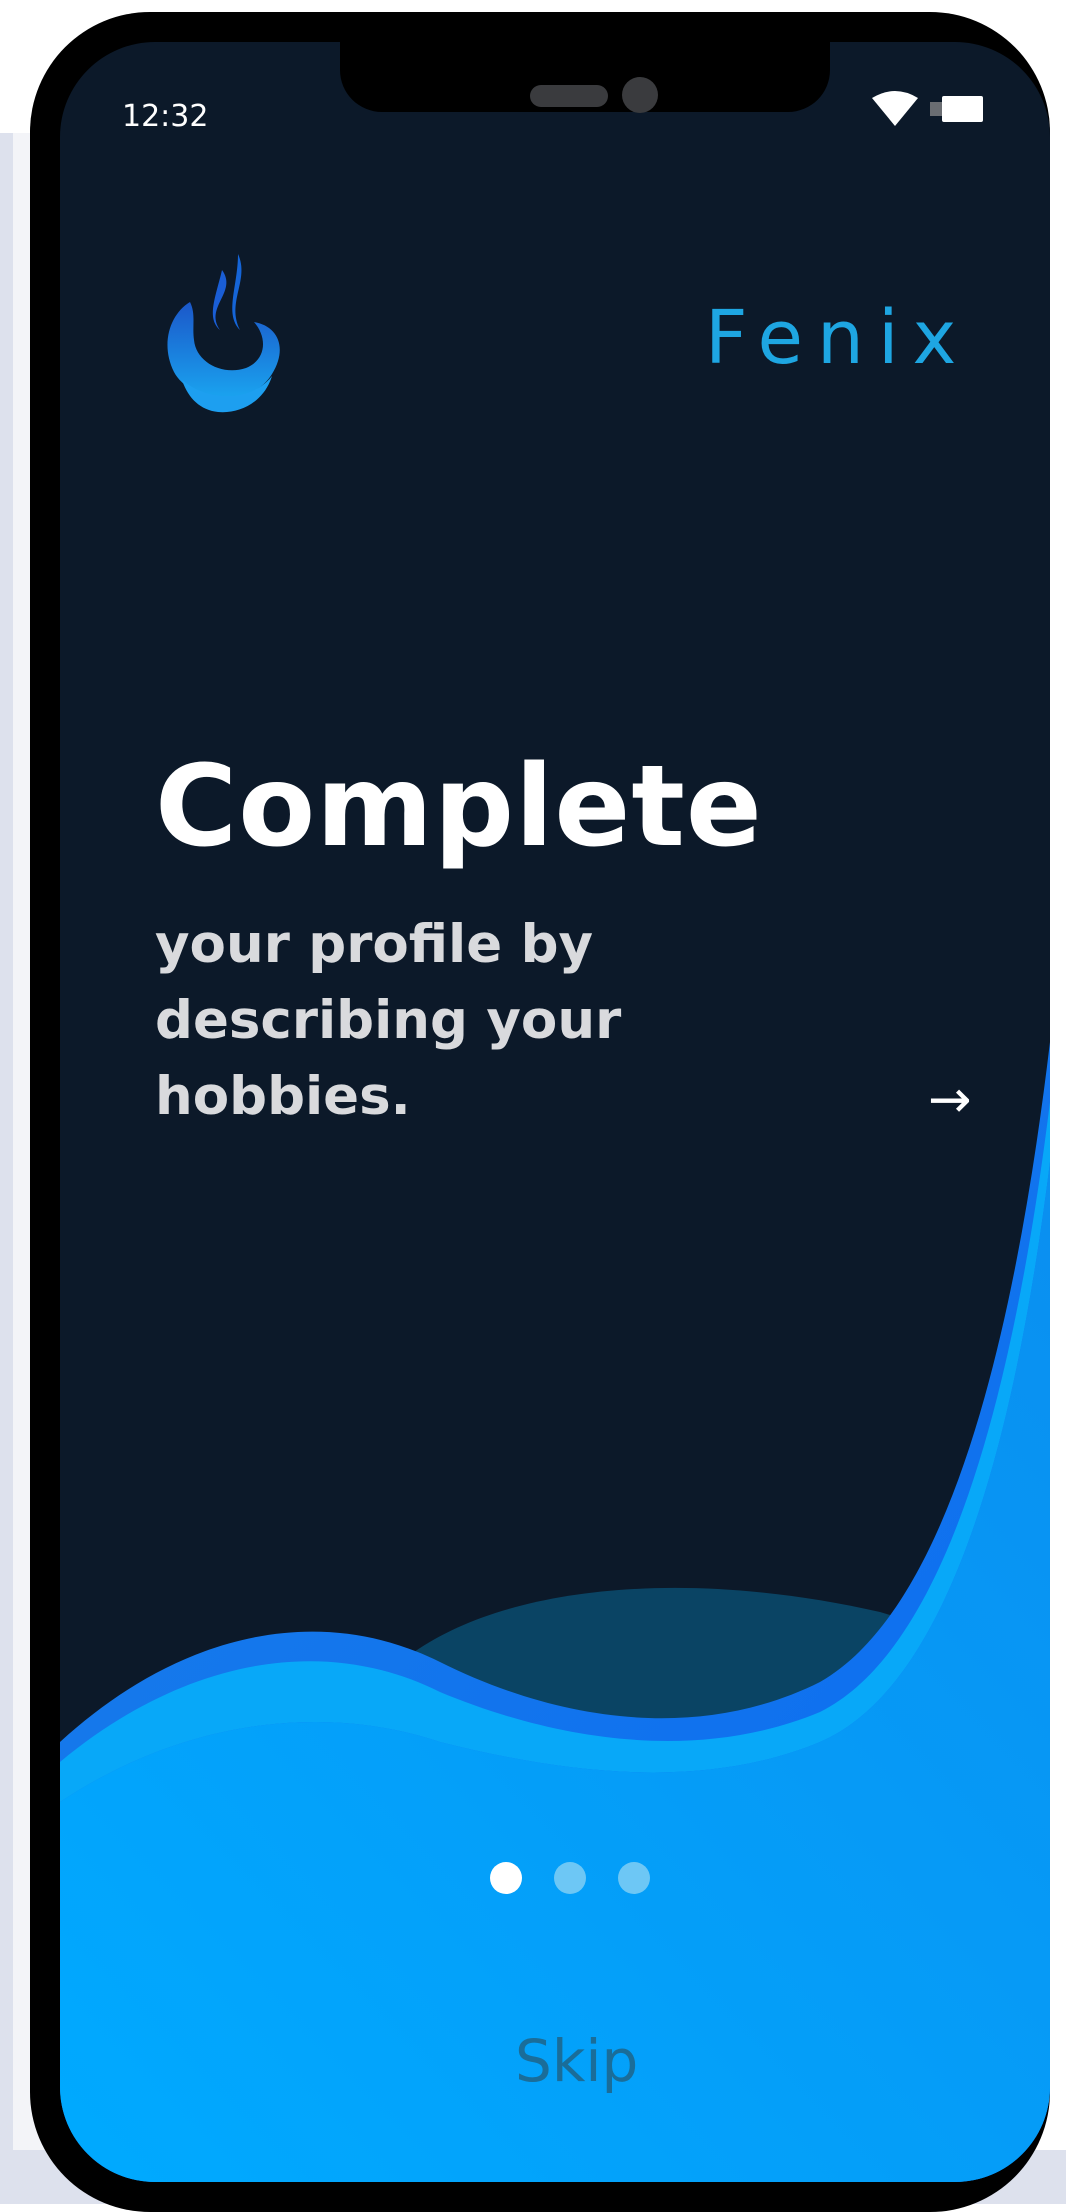 This screenshot has height=2212, width=1066. I want to click on status-time: 12:32, so click(165, 116).